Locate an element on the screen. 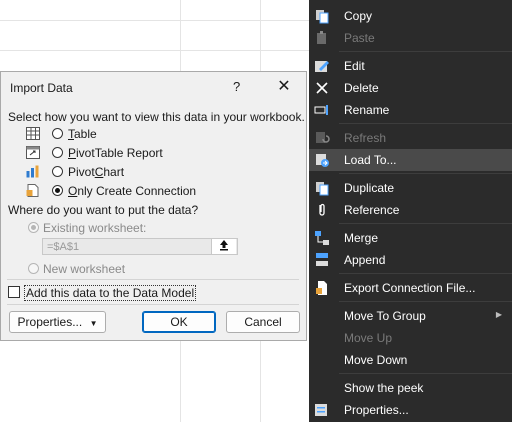  pivottable-radio is located at coordinates (57, 152).